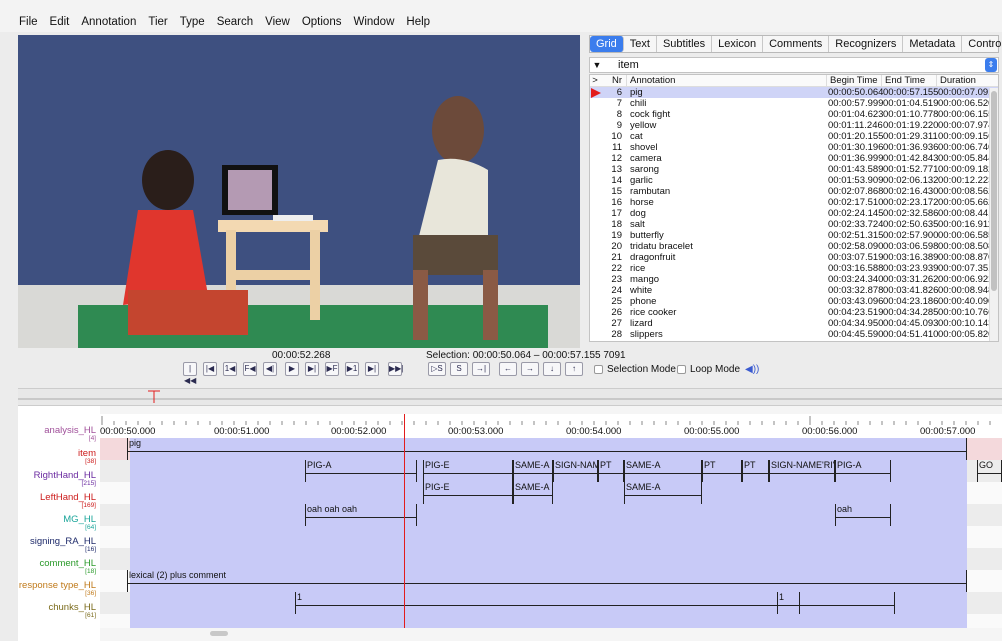  What do you see at coordinates (68, 501) in the screenshot?
I see `tier-label: LeftHand_HL [169]` at bounding box center [68, 501].